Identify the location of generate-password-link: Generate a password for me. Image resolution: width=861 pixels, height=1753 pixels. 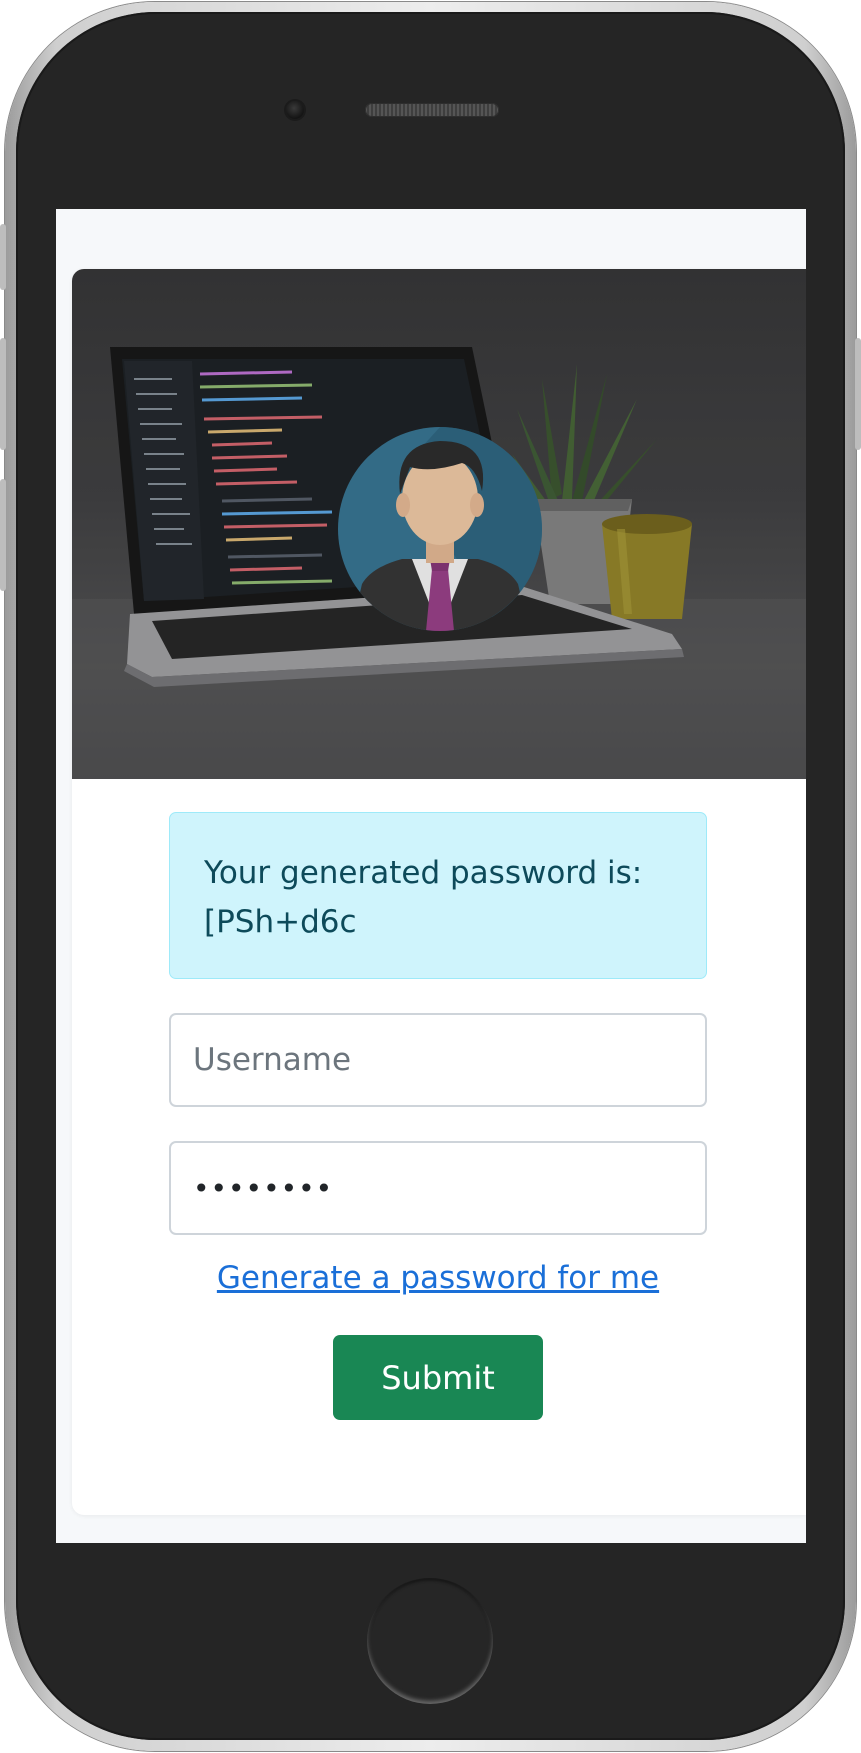
(438, 1278).